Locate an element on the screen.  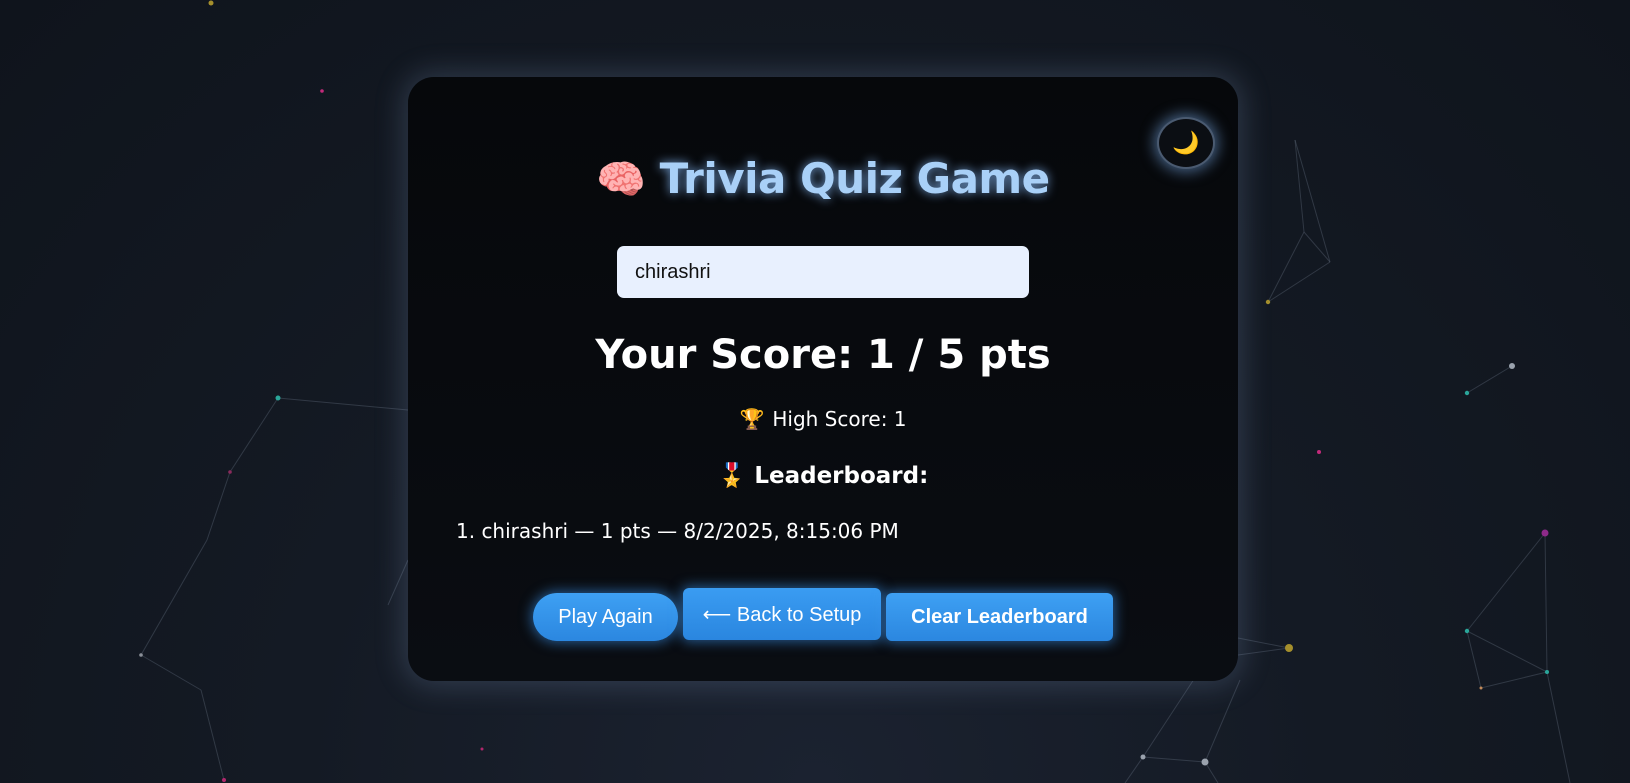
clear-leaderboard-button: Clear Leaderboard is located at coordinates (999, 617).